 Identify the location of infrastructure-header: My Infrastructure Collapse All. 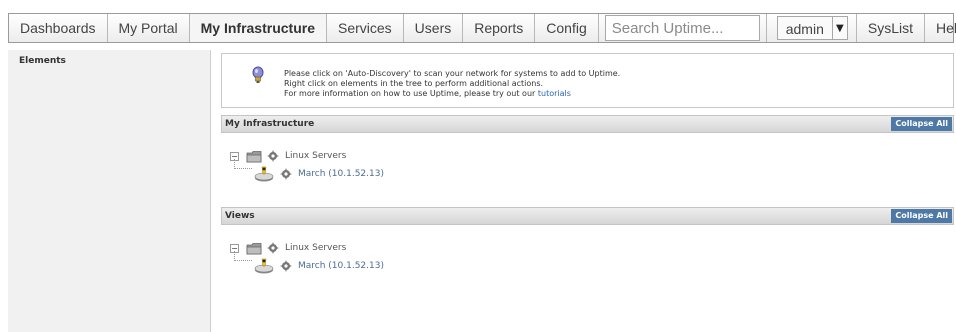
(587, 124).